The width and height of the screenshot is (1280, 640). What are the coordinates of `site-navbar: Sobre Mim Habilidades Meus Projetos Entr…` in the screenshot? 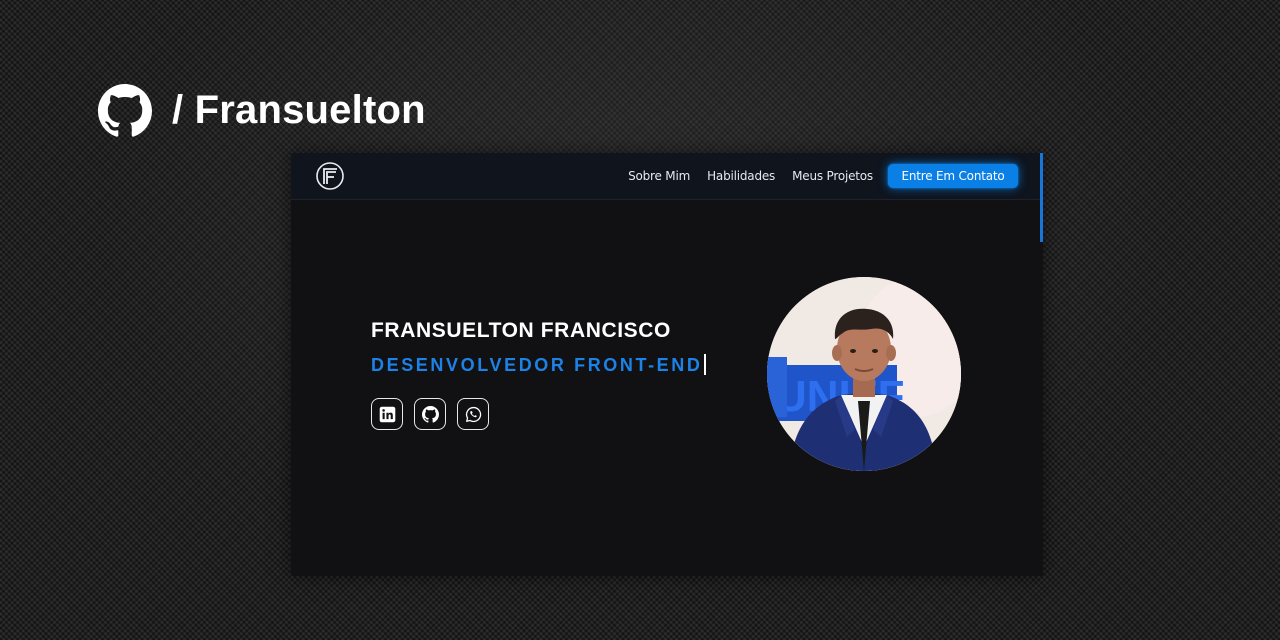 It's located at (667, 176).